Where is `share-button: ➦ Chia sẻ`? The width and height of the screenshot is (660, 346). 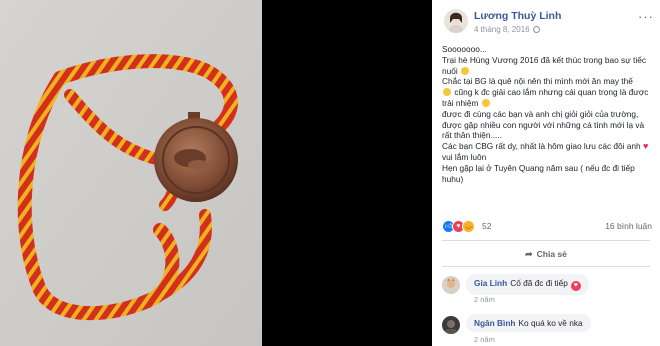 share-button: ➦ Chia sẻ is located at coordinates (546, 254).